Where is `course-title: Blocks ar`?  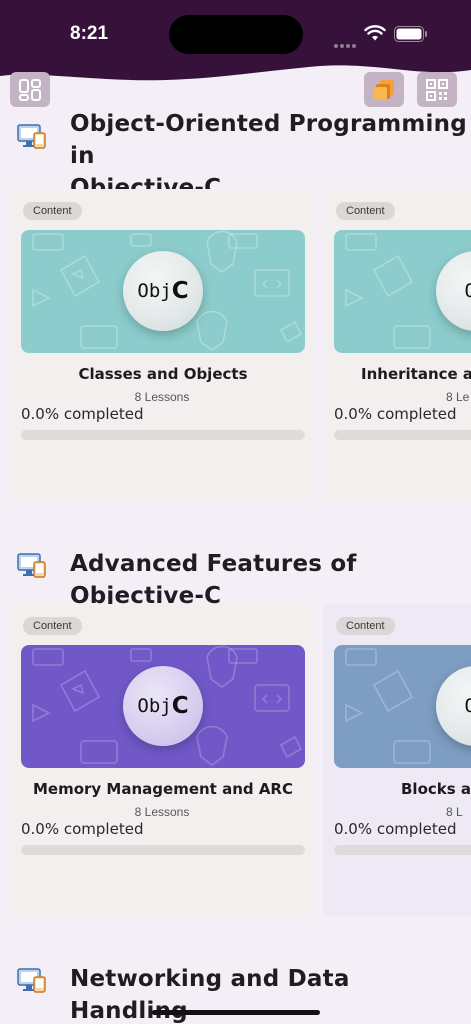
course-title: Blocks ar is located at coordinates (436, 789).